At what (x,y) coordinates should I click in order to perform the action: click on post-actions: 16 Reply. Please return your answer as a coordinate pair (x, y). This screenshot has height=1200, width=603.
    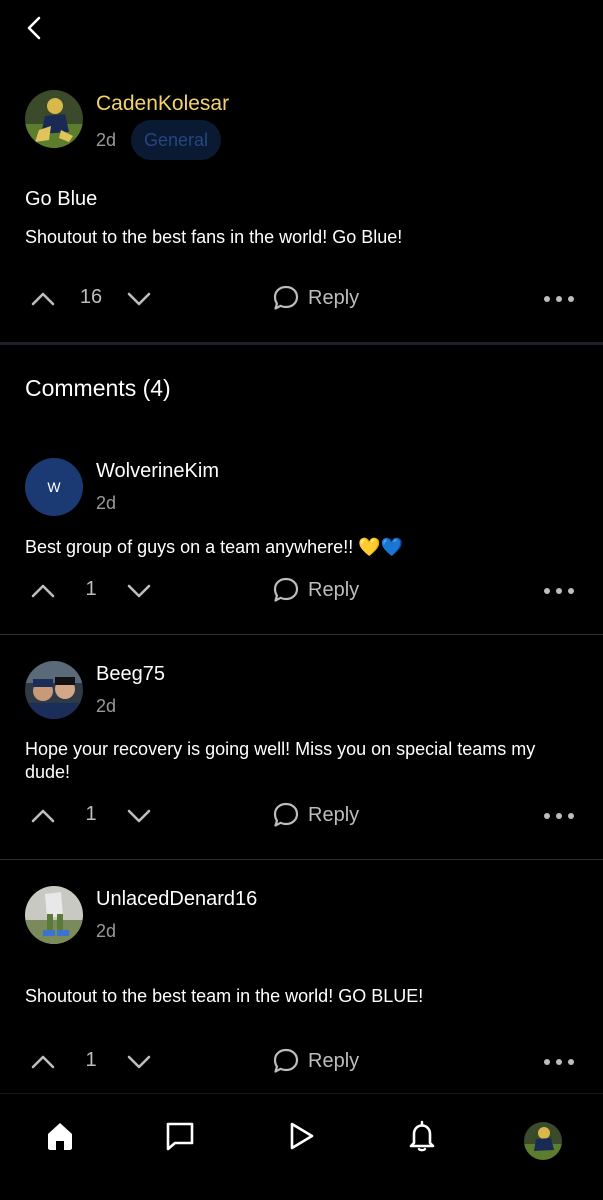
    Looking at the image, I should click on (301, 300).